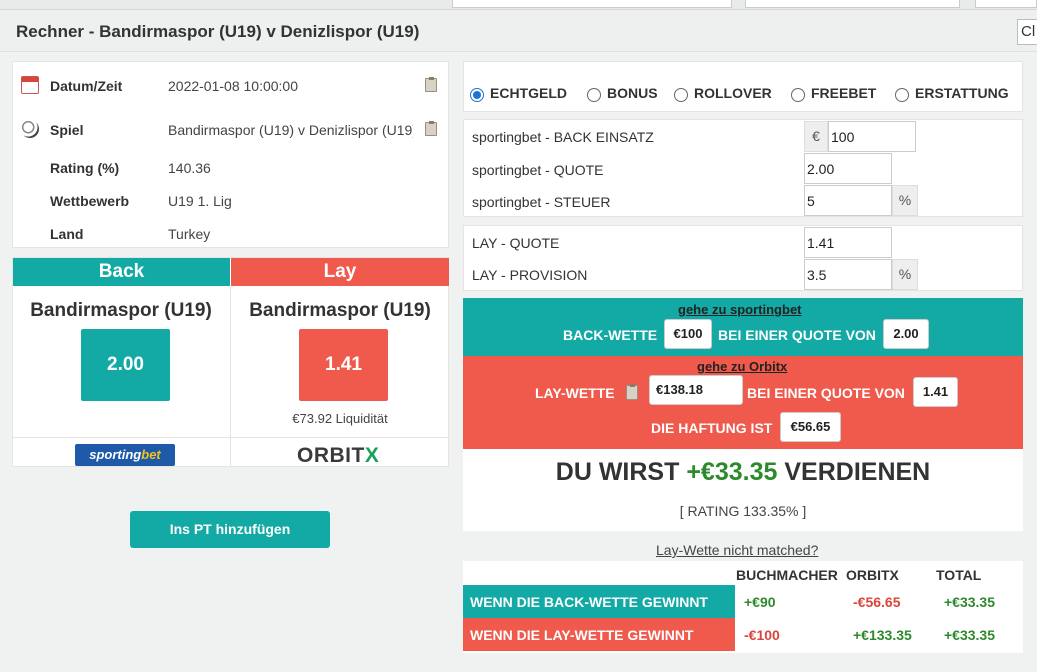  What do you see at coordinates (530, 275) in the screenshot?
I see `commission-label: LAY - PROVISION` at bounding box center [530, 275].